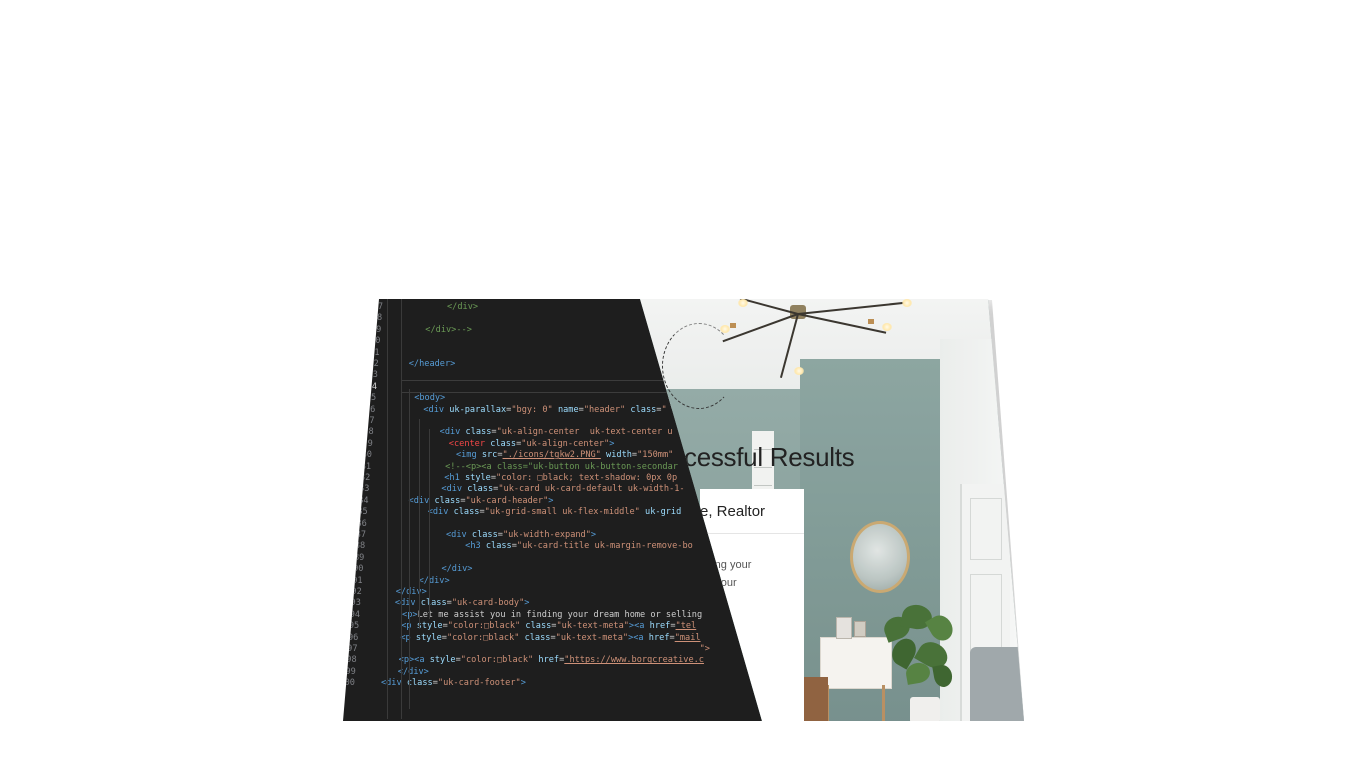 Image resolution: width=1366 pixels, height=768 pixels. Describe the element at coordinates (358, 569) in the screenshot. I see `line-number: 90` at that location.